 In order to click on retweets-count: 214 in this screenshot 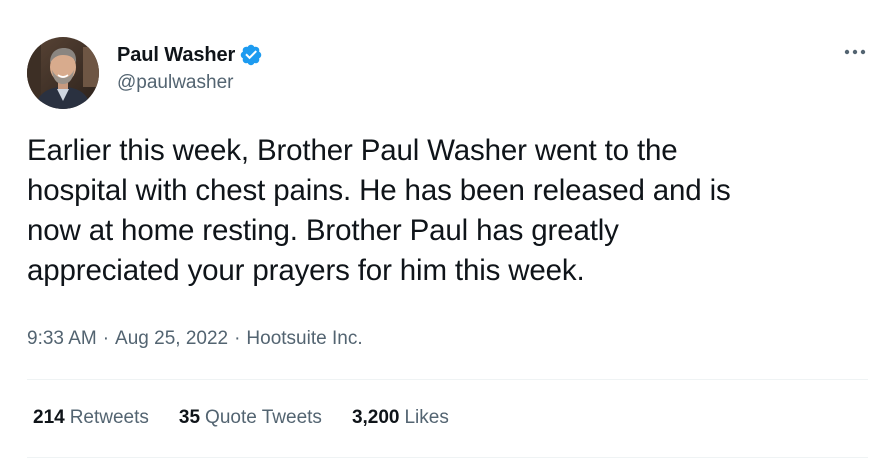, I will do `click(49, 417)`.